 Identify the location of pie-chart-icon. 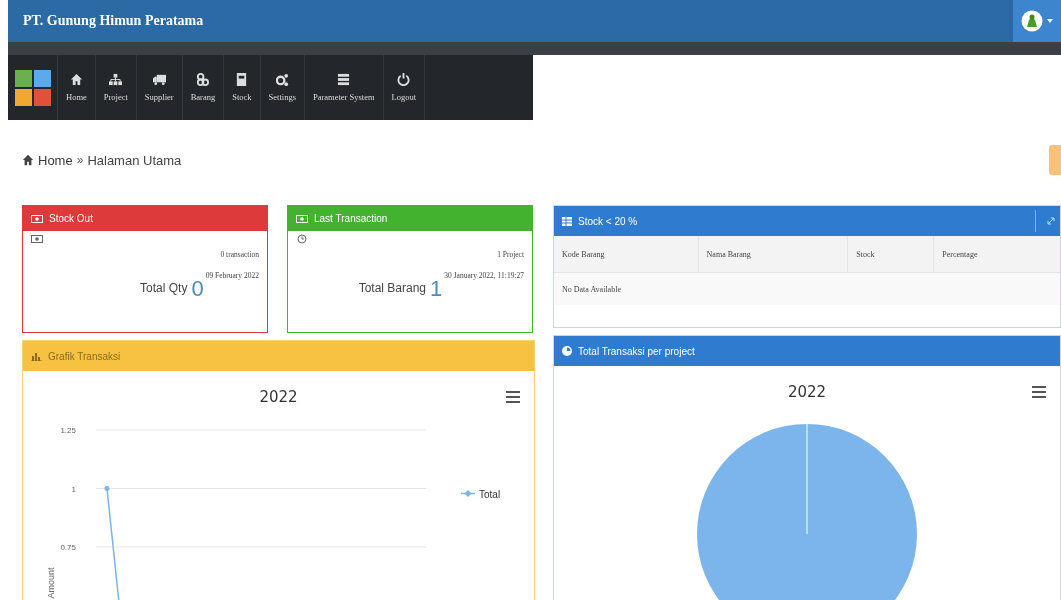
(567, 351).